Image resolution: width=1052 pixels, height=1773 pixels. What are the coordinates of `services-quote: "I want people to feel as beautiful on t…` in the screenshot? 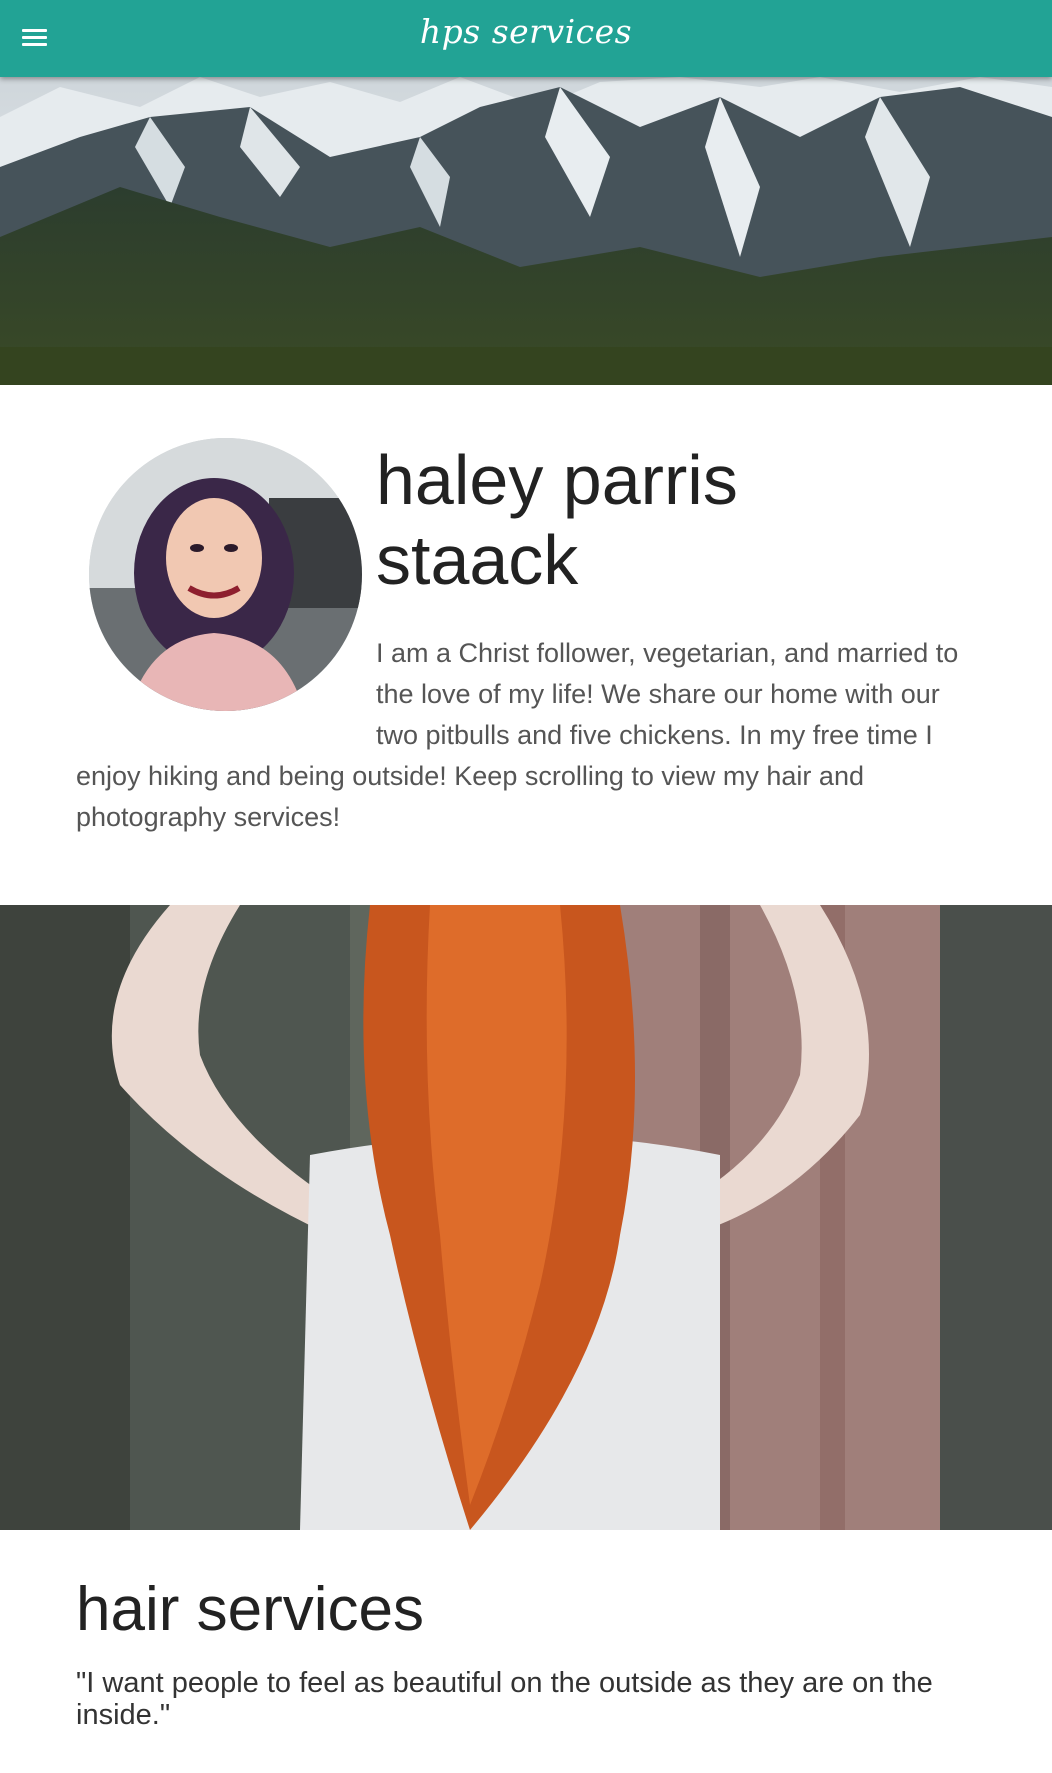 It's located at (504, 1699).